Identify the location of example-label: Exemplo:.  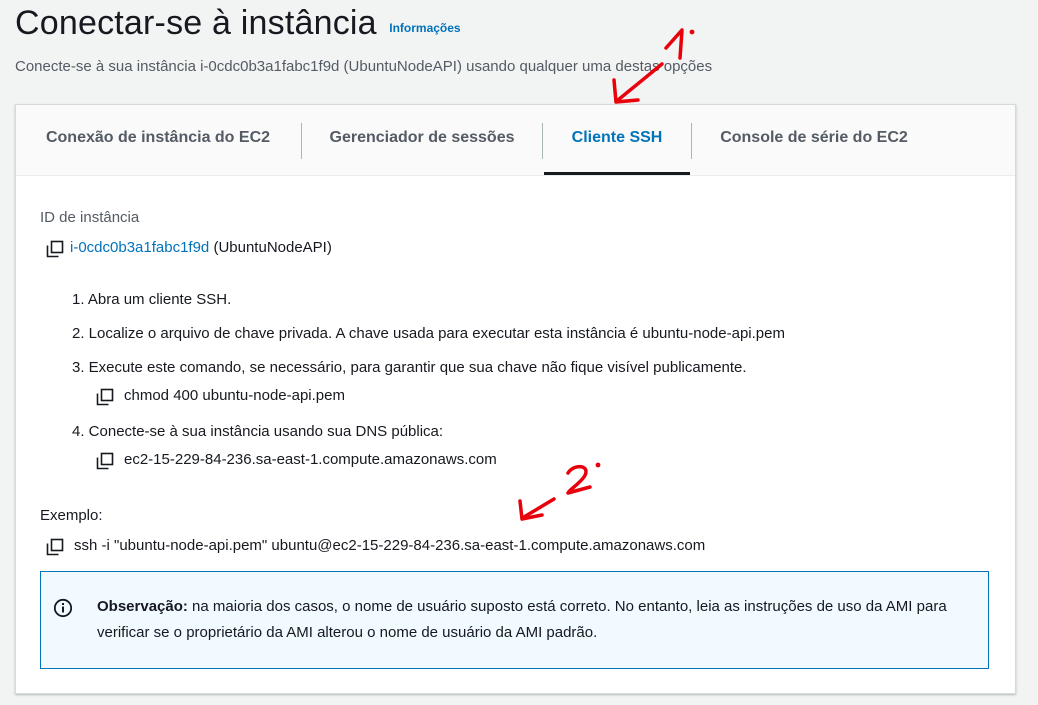
(71, 515).